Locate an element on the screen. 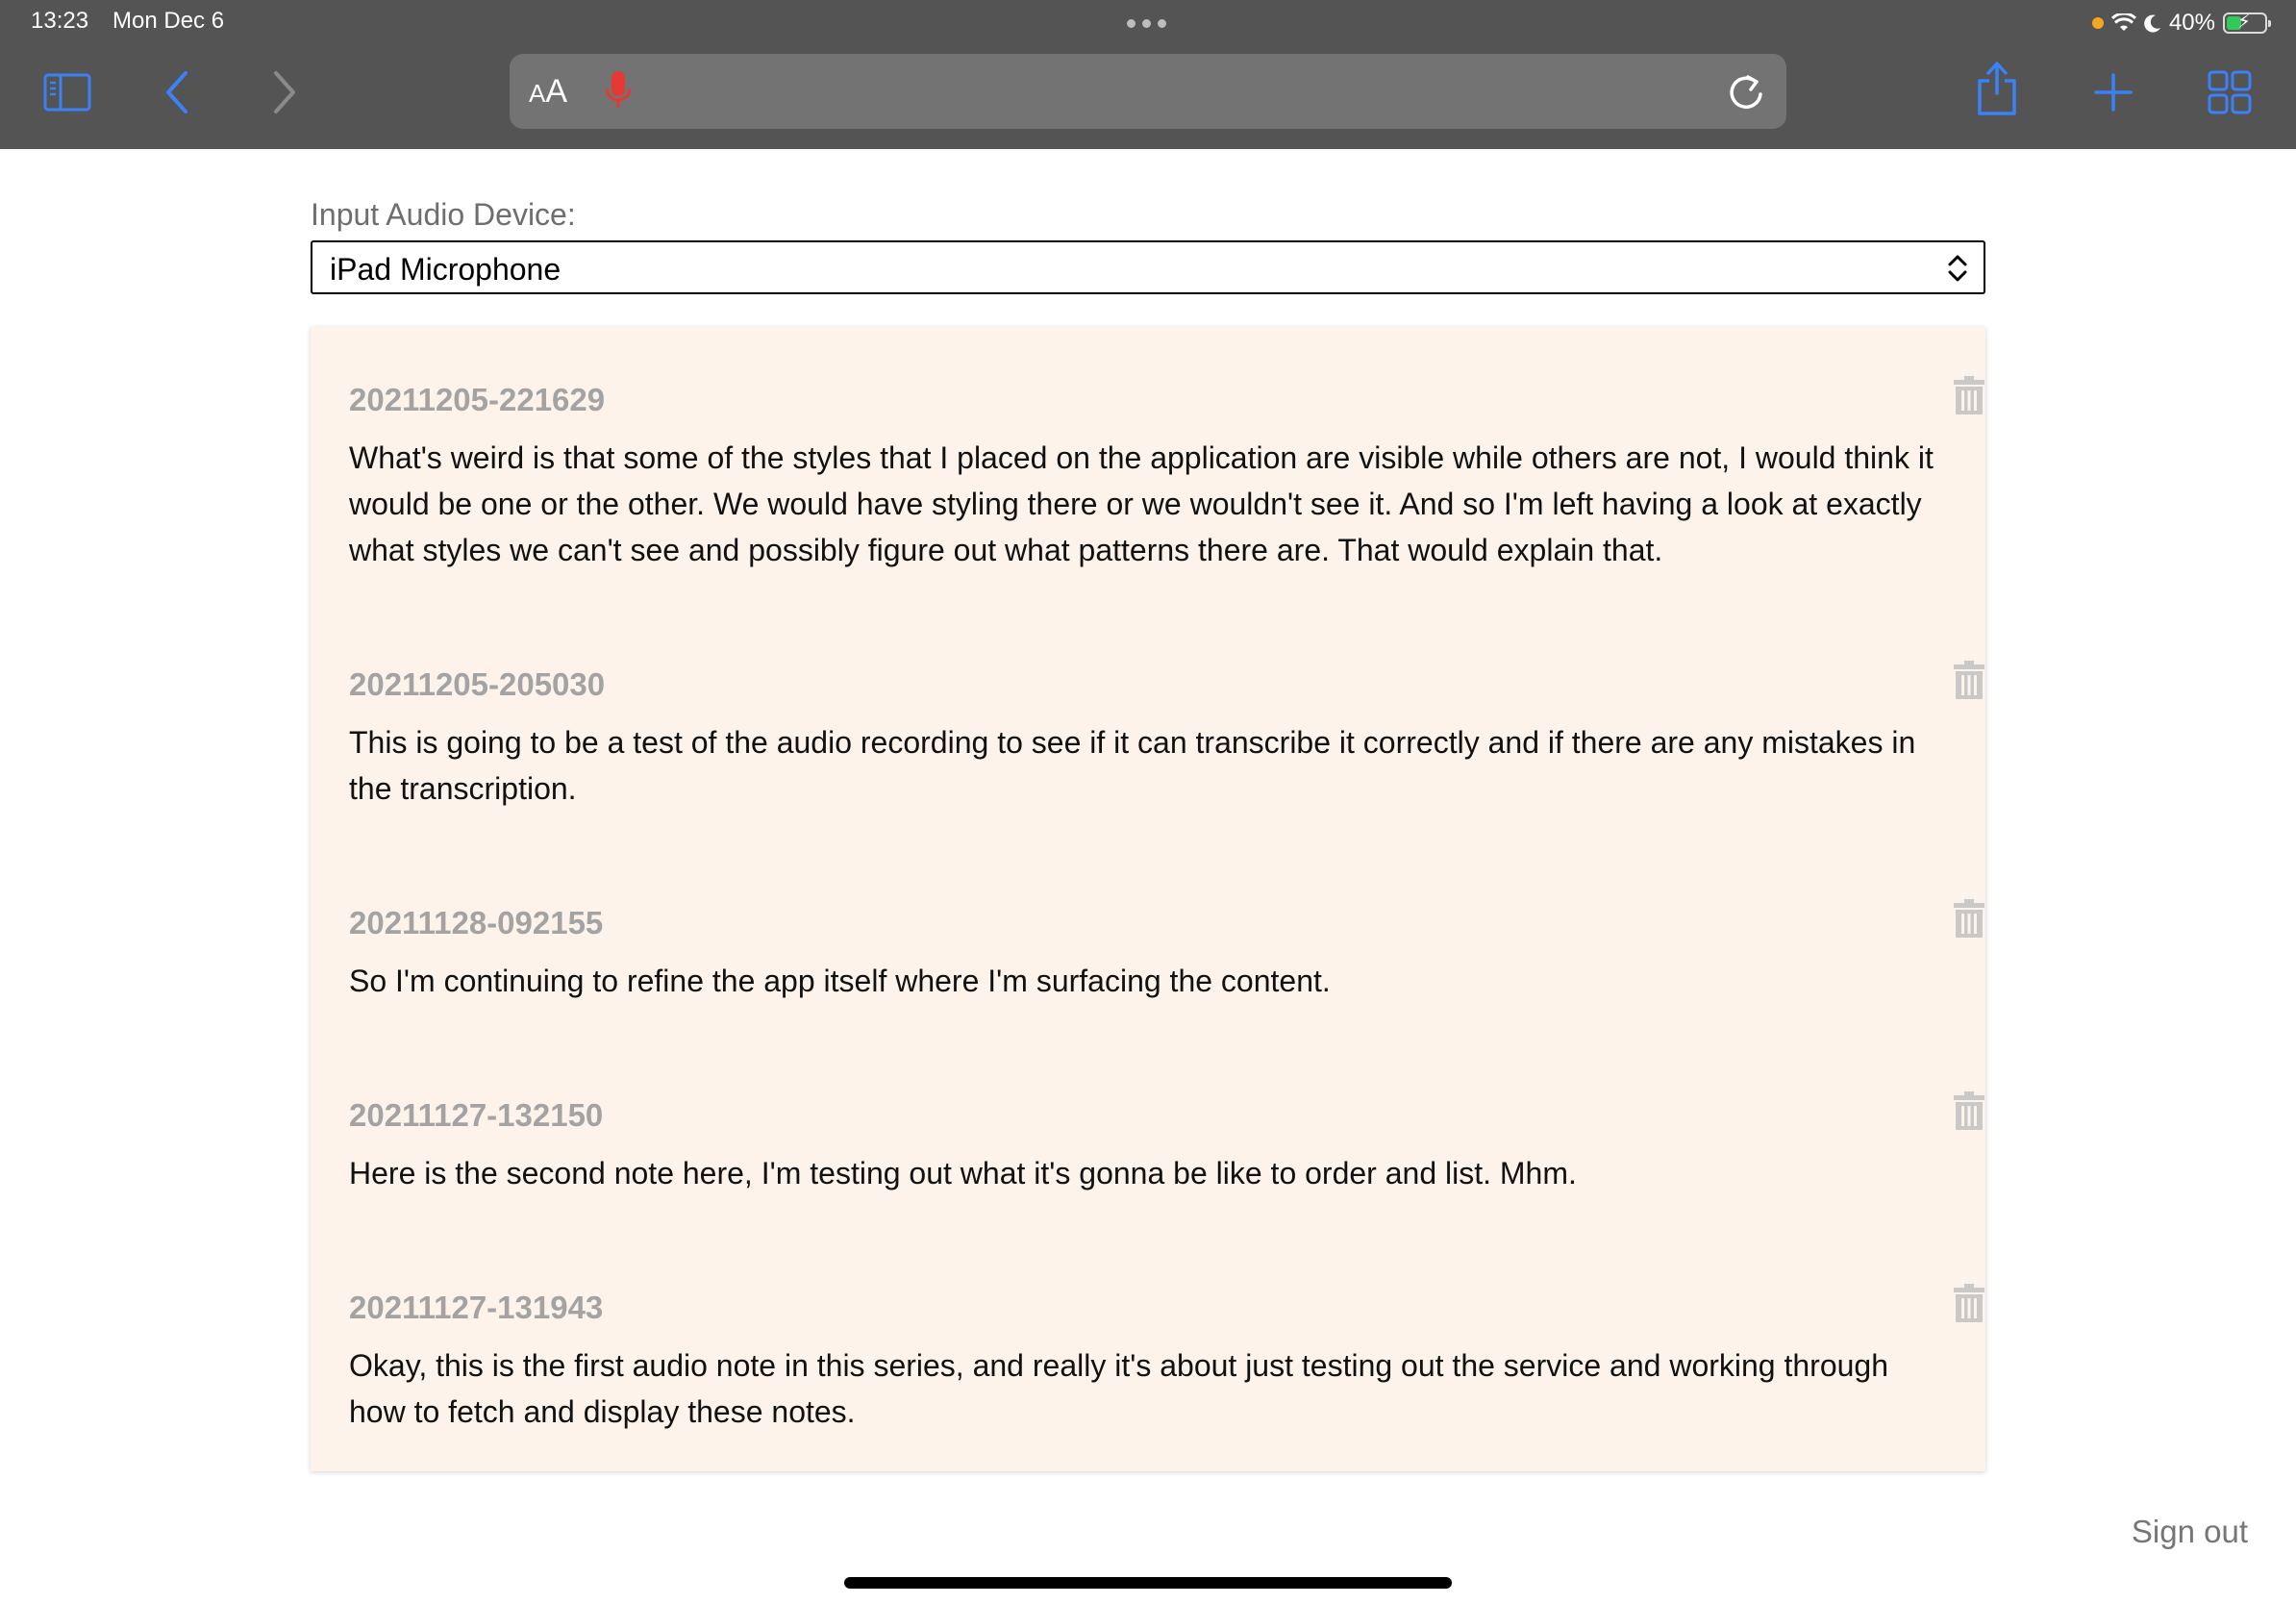 The height and width of the screenshot is (1604, 2296). browser-chrome: 13:23 Mon Dec 6 40% ⚡ AA is located at coordinates (1148, 74).